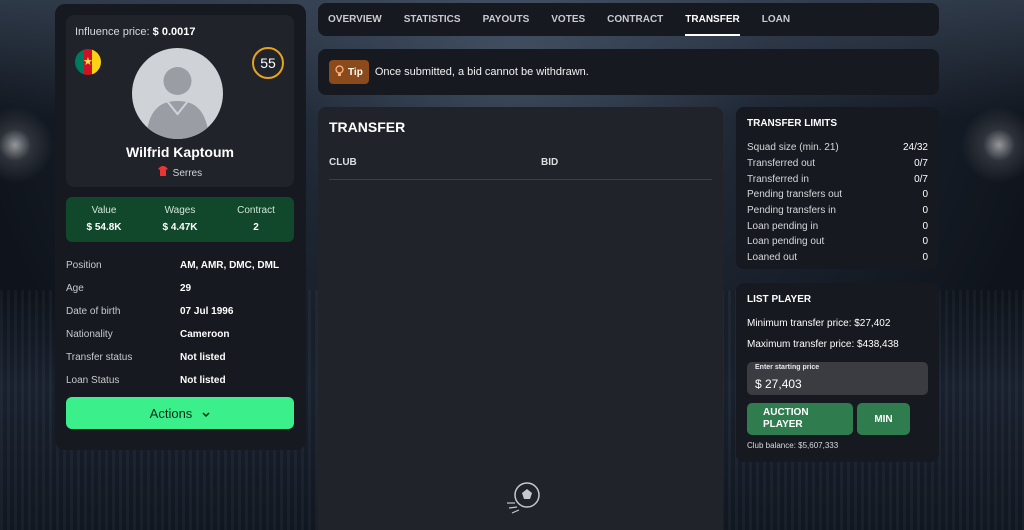  What do you see at coordinates (795, 195) in the screenshot?
I see `limit-label: Pending transfers out` at bounding box center [795, 195].